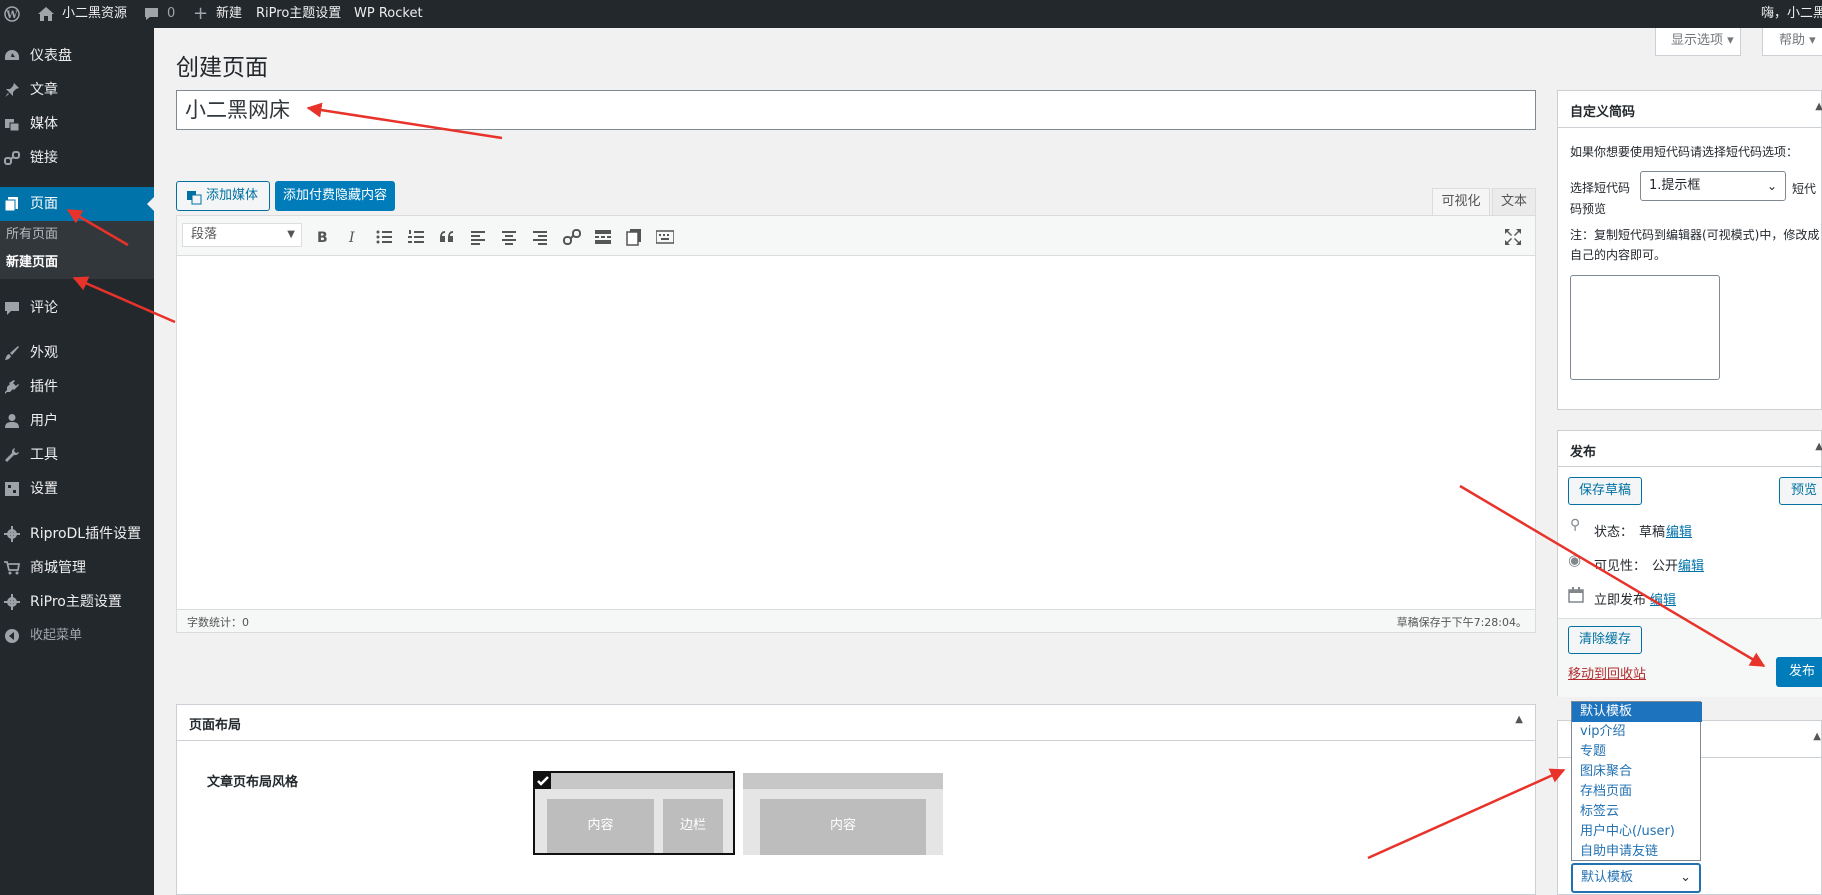 Image resolution: width=1822 pixels, height=895 pixels. I want to click on template-option: 存档页面, so click(1637, 792).